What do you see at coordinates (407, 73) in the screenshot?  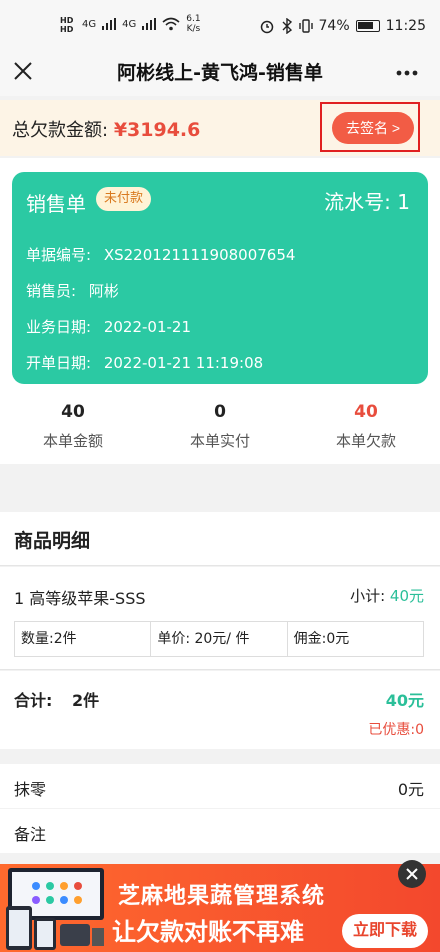 I see `more-icon` at bounding box center [407, 73].